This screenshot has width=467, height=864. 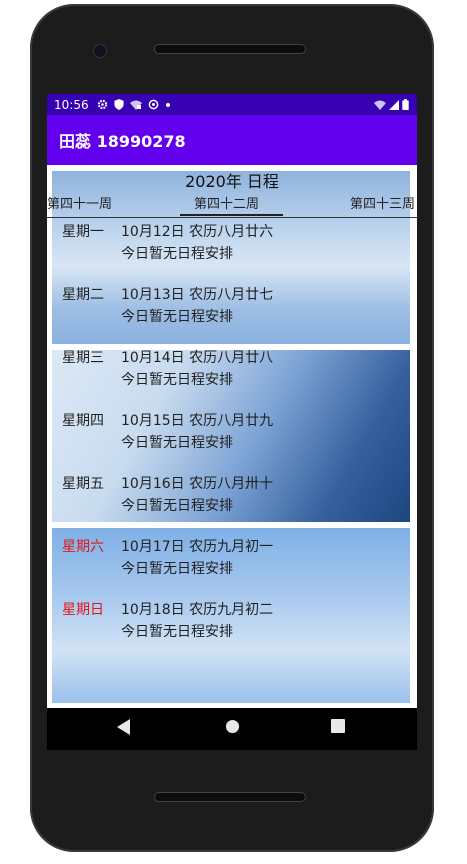 I want to click on tab-divider, so click(x=232, y=217).